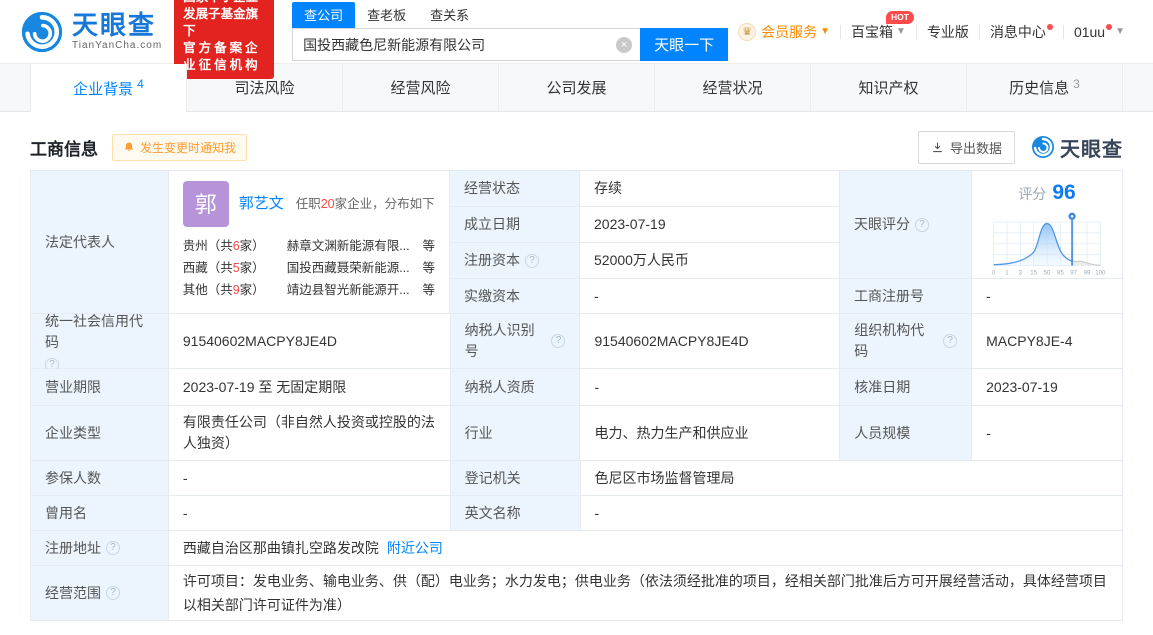 The width and height of the screenshot is (1153, 635). Describe the element at coordinates (710, 189) in the screenshot. I see `status-value: 存续` at that location.